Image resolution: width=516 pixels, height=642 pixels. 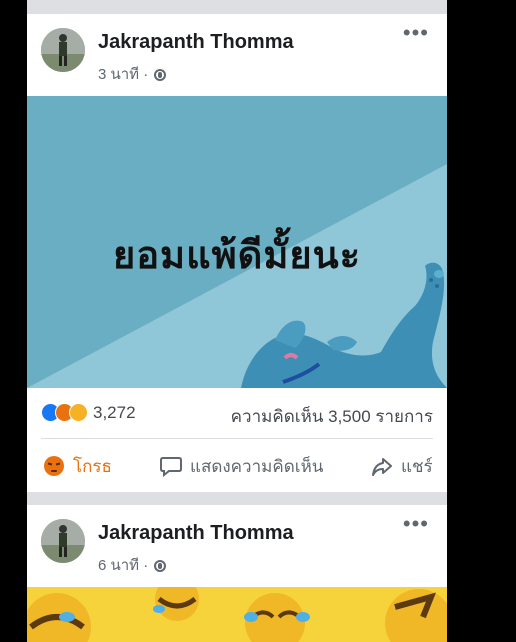 I want to click on divider, so click(x=237, y=438).